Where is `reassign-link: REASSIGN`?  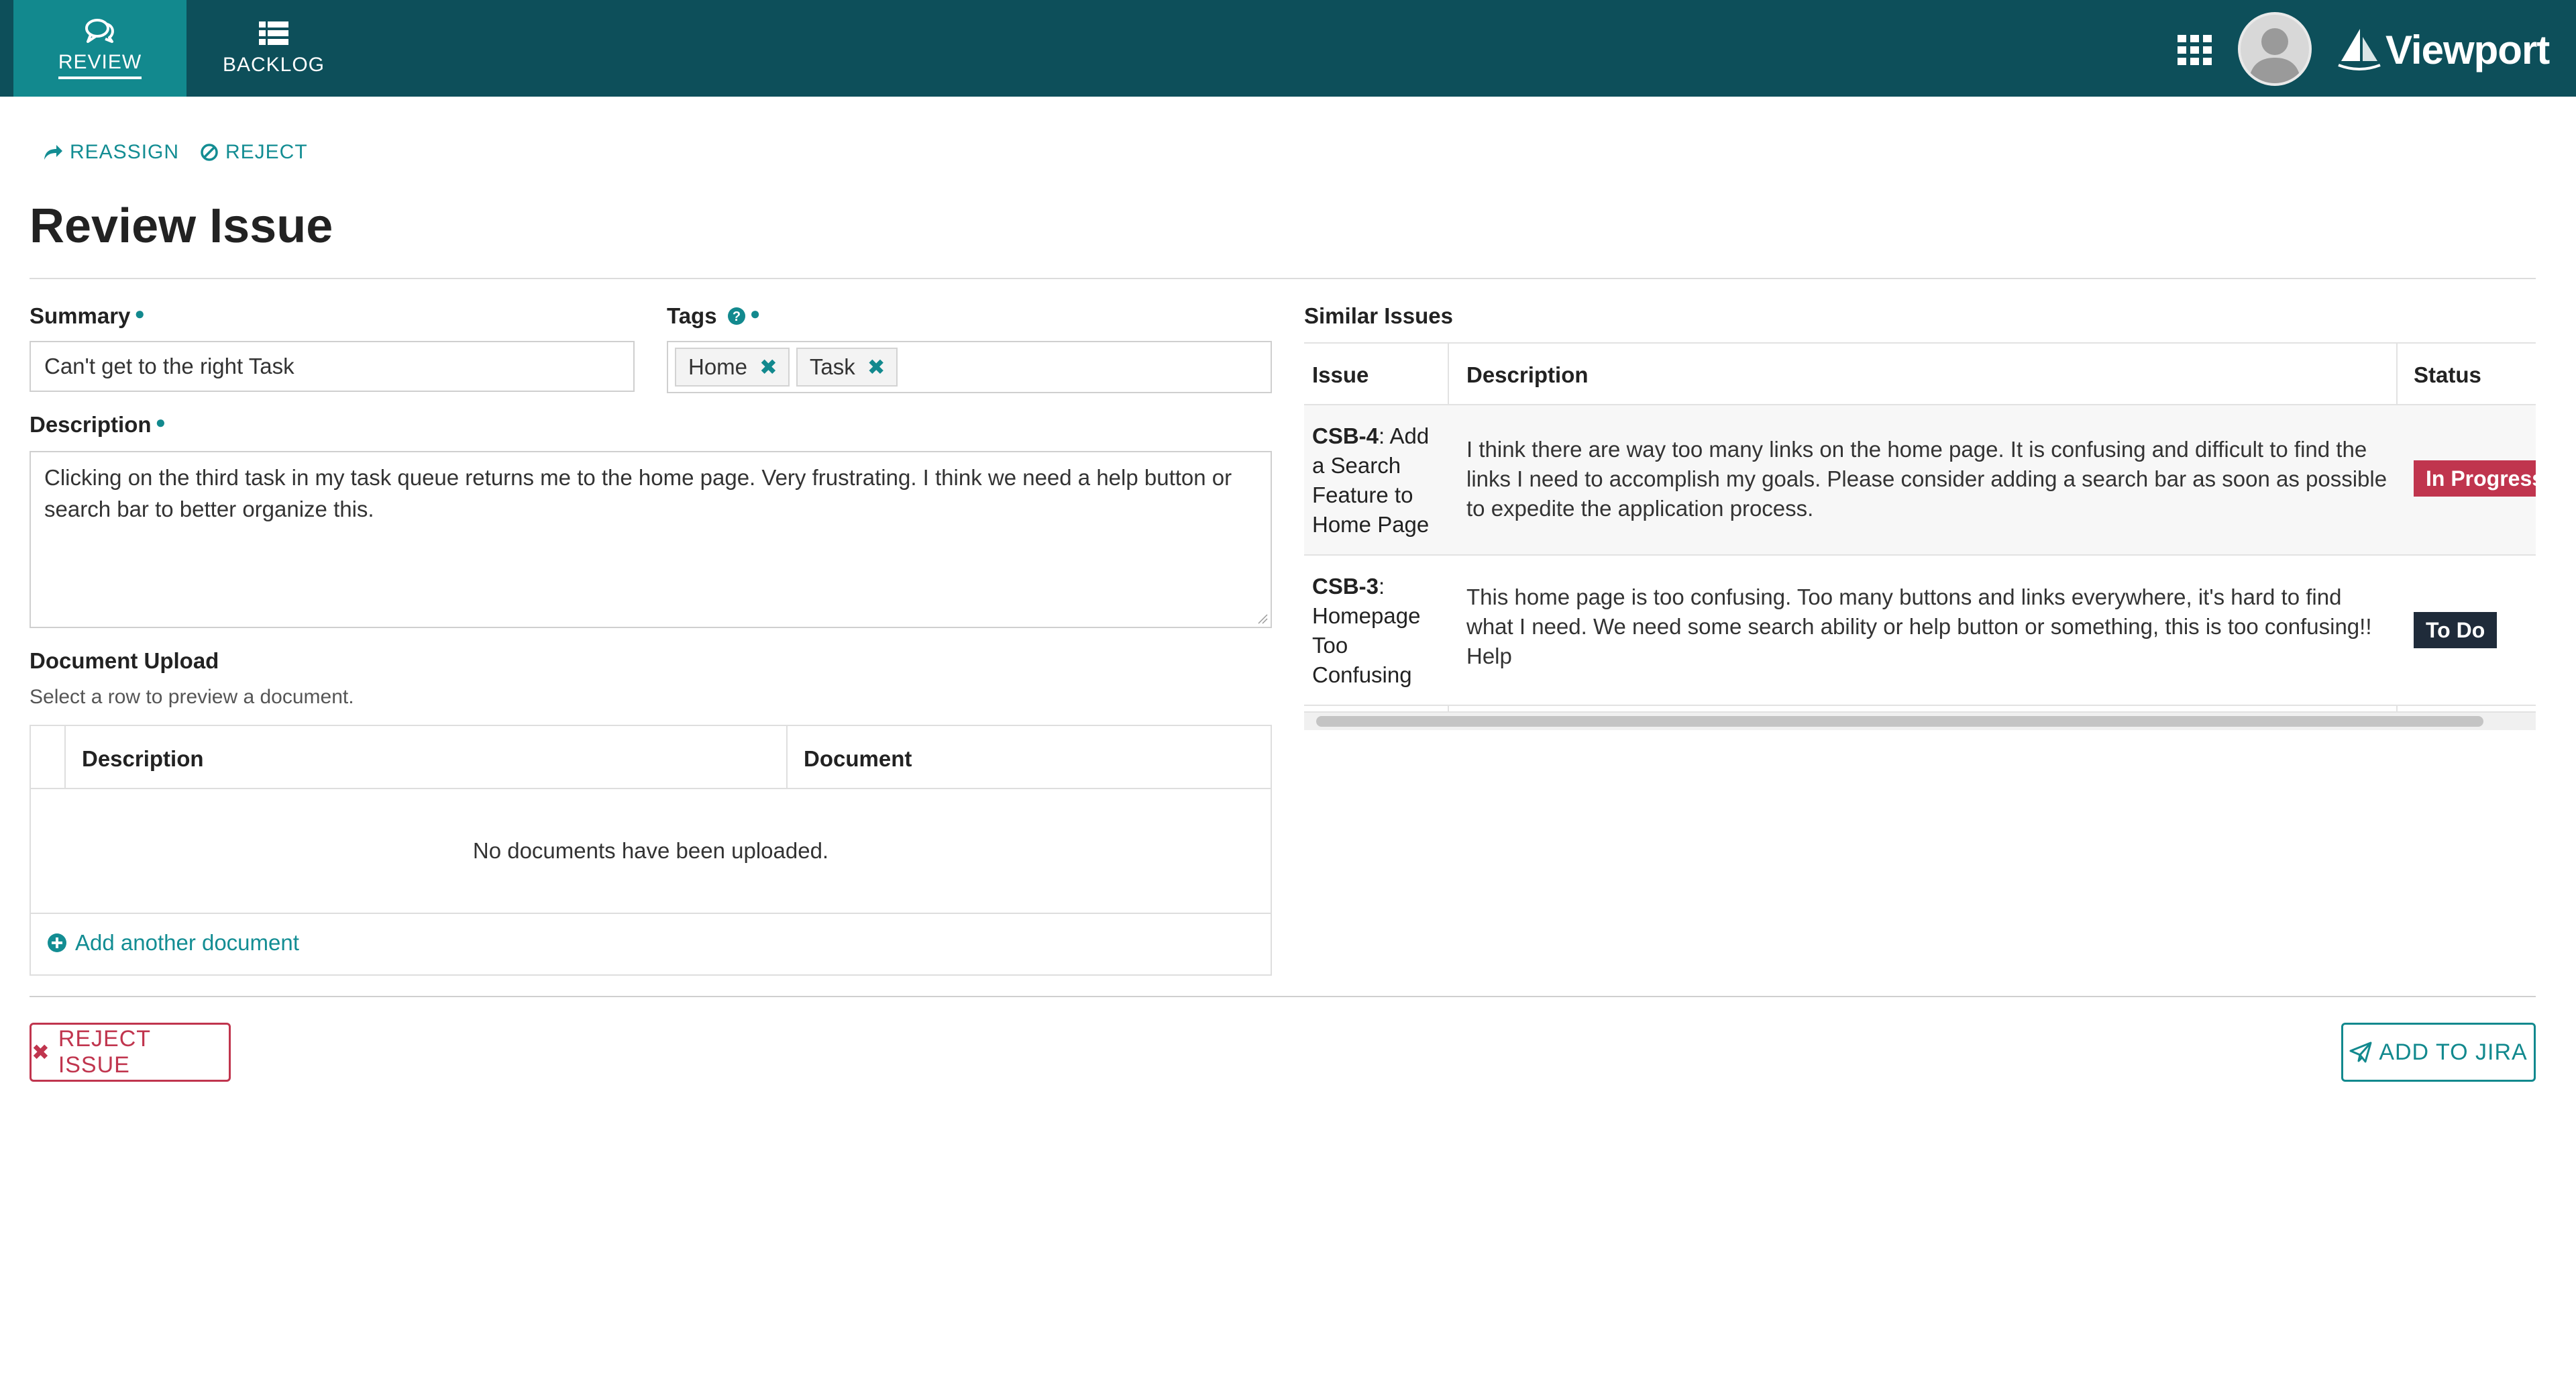 reassign-link: REASSIGN is located at coordinates (111, 153).